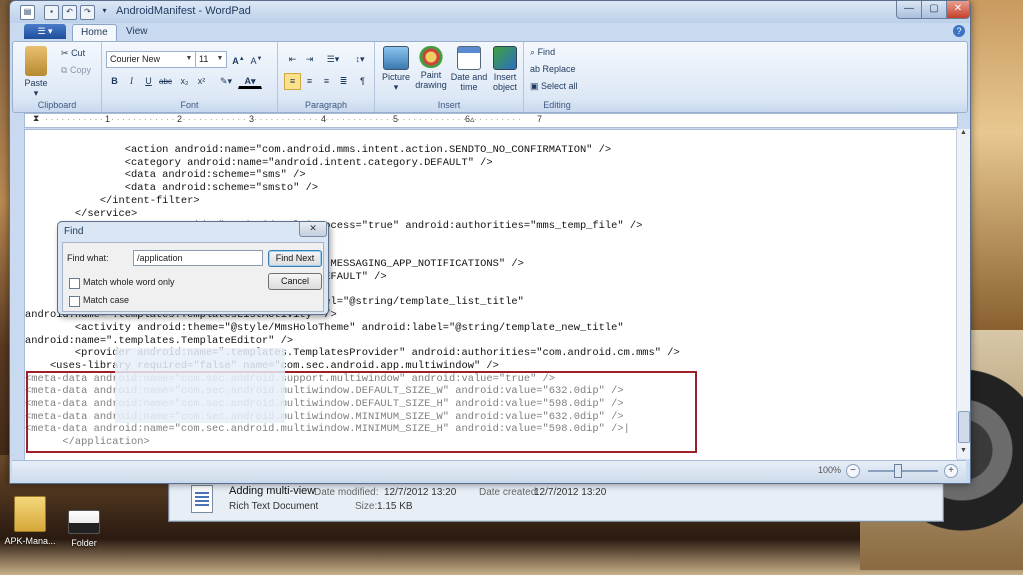  Describe the element at coordinates (963, 453) in the screenshot. I see `scroll-down-icon: ▼` at that location.